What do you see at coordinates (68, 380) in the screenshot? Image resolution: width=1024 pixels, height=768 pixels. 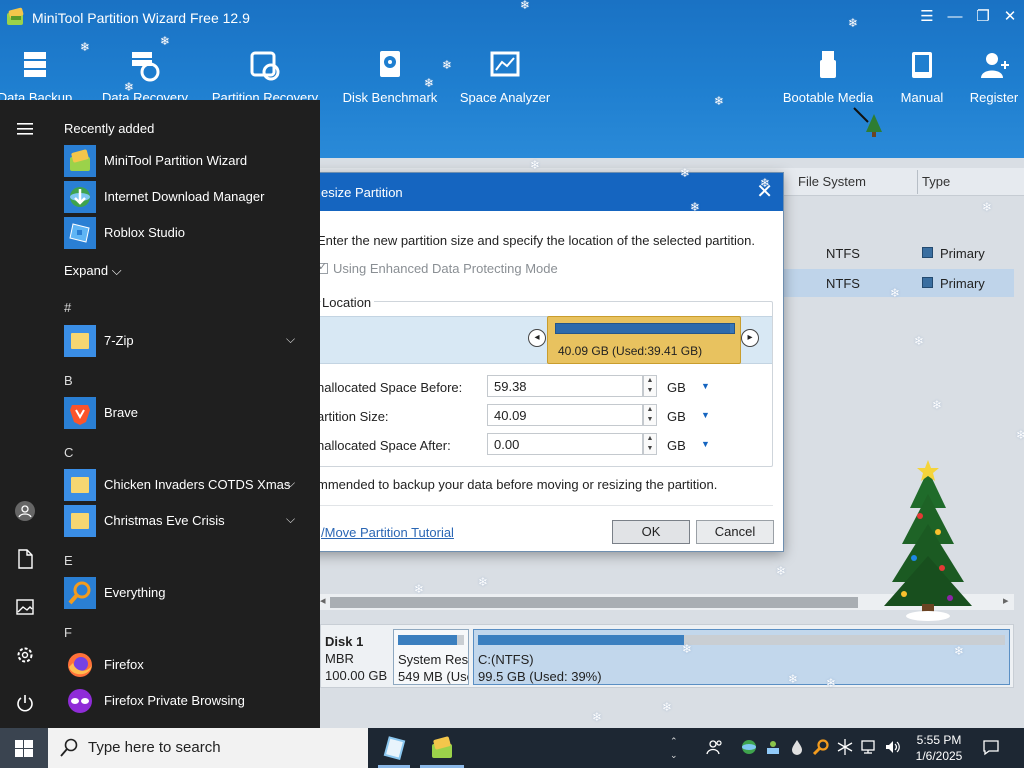 I see `letter-header: B` at bounding box center [68, 380].